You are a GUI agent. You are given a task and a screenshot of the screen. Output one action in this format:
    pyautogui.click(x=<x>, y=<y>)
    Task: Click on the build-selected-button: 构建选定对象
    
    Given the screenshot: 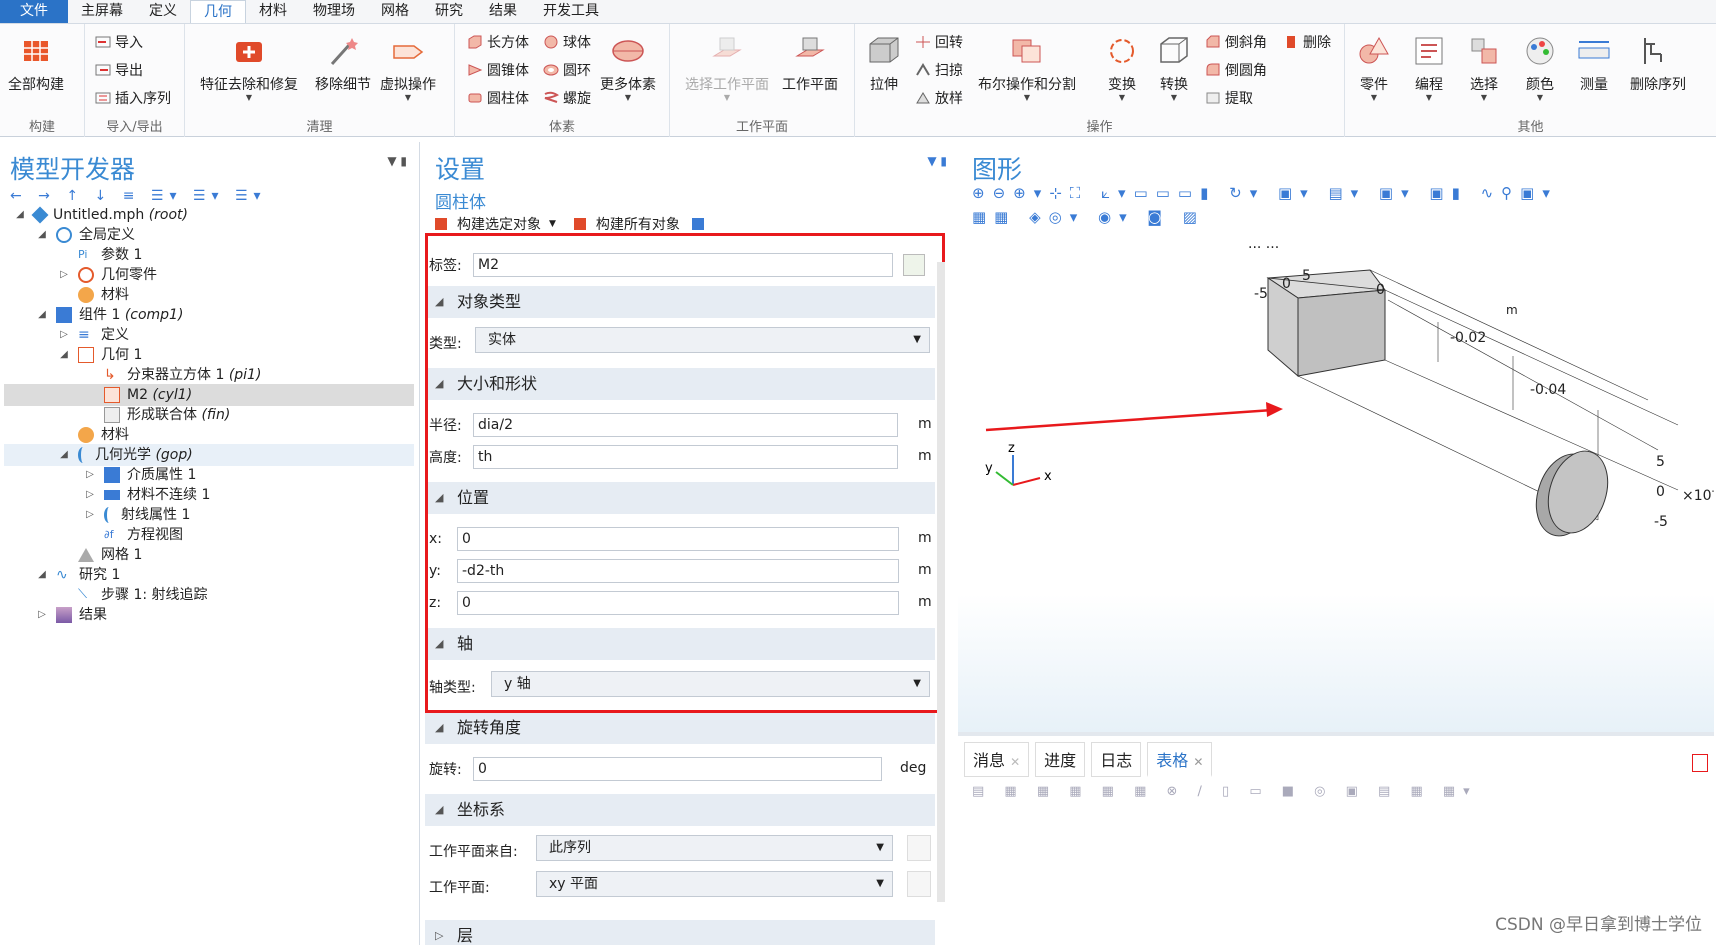 What is the action you would take?
    pyautogui.click(x=499, y=224)
    